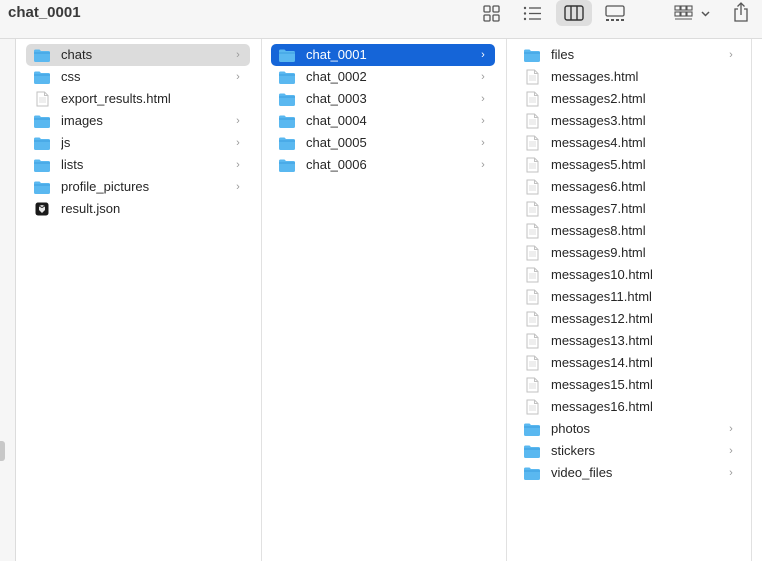 This screenshot has width=762, height=561. What do you see at coordinates (138, 121) in the screenshot?
I see `folder-item-images: images ›` at bounding box center [138, 121].